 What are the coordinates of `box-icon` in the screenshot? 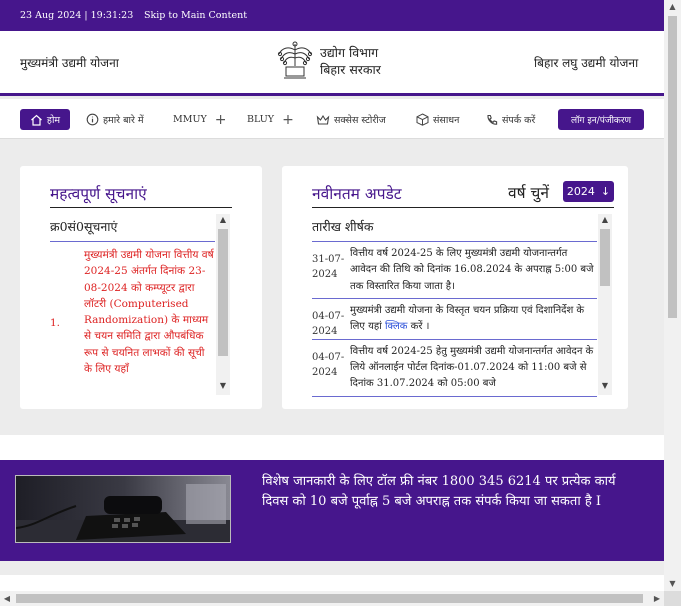 It's located at (422, 119).